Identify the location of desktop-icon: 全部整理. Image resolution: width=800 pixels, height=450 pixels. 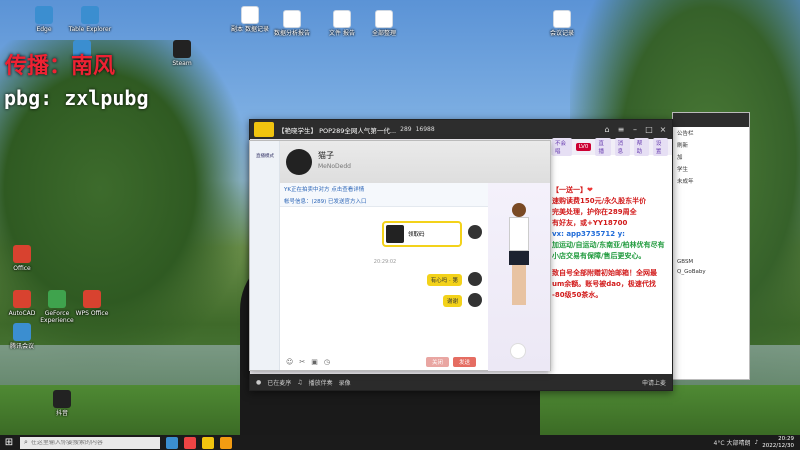
(384, 23).